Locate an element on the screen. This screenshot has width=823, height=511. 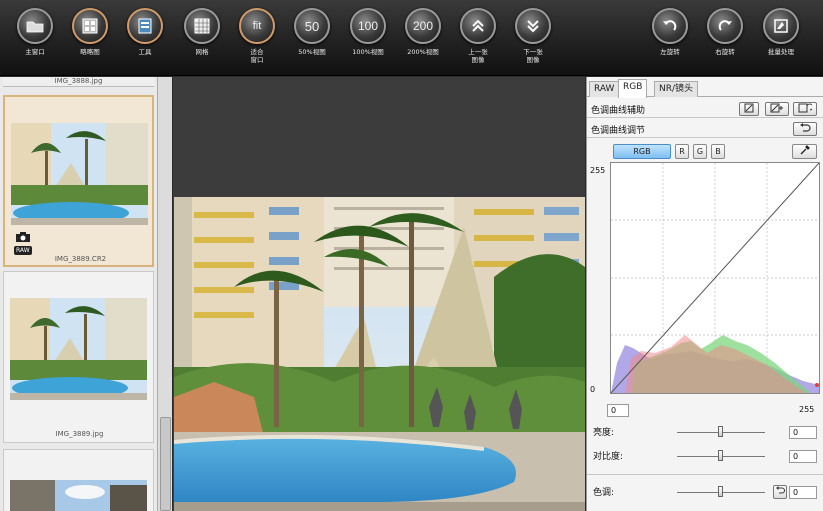
curve-x-max: 255 is located at coordinates (807, 409).